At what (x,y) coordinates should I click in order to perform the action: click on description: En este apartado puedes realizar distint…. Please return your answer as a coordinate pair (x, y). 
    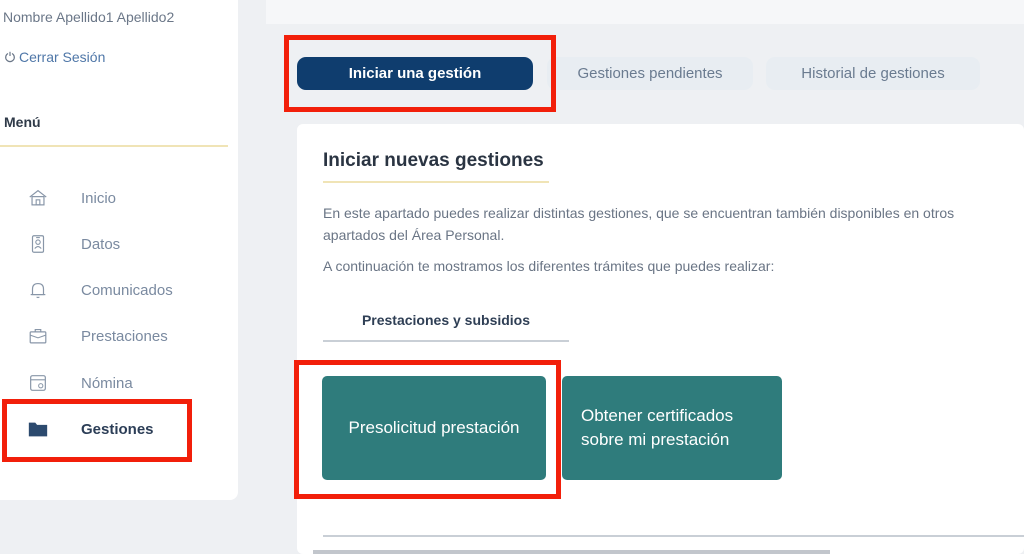
    Looking at the image, I should click on (639, 224).